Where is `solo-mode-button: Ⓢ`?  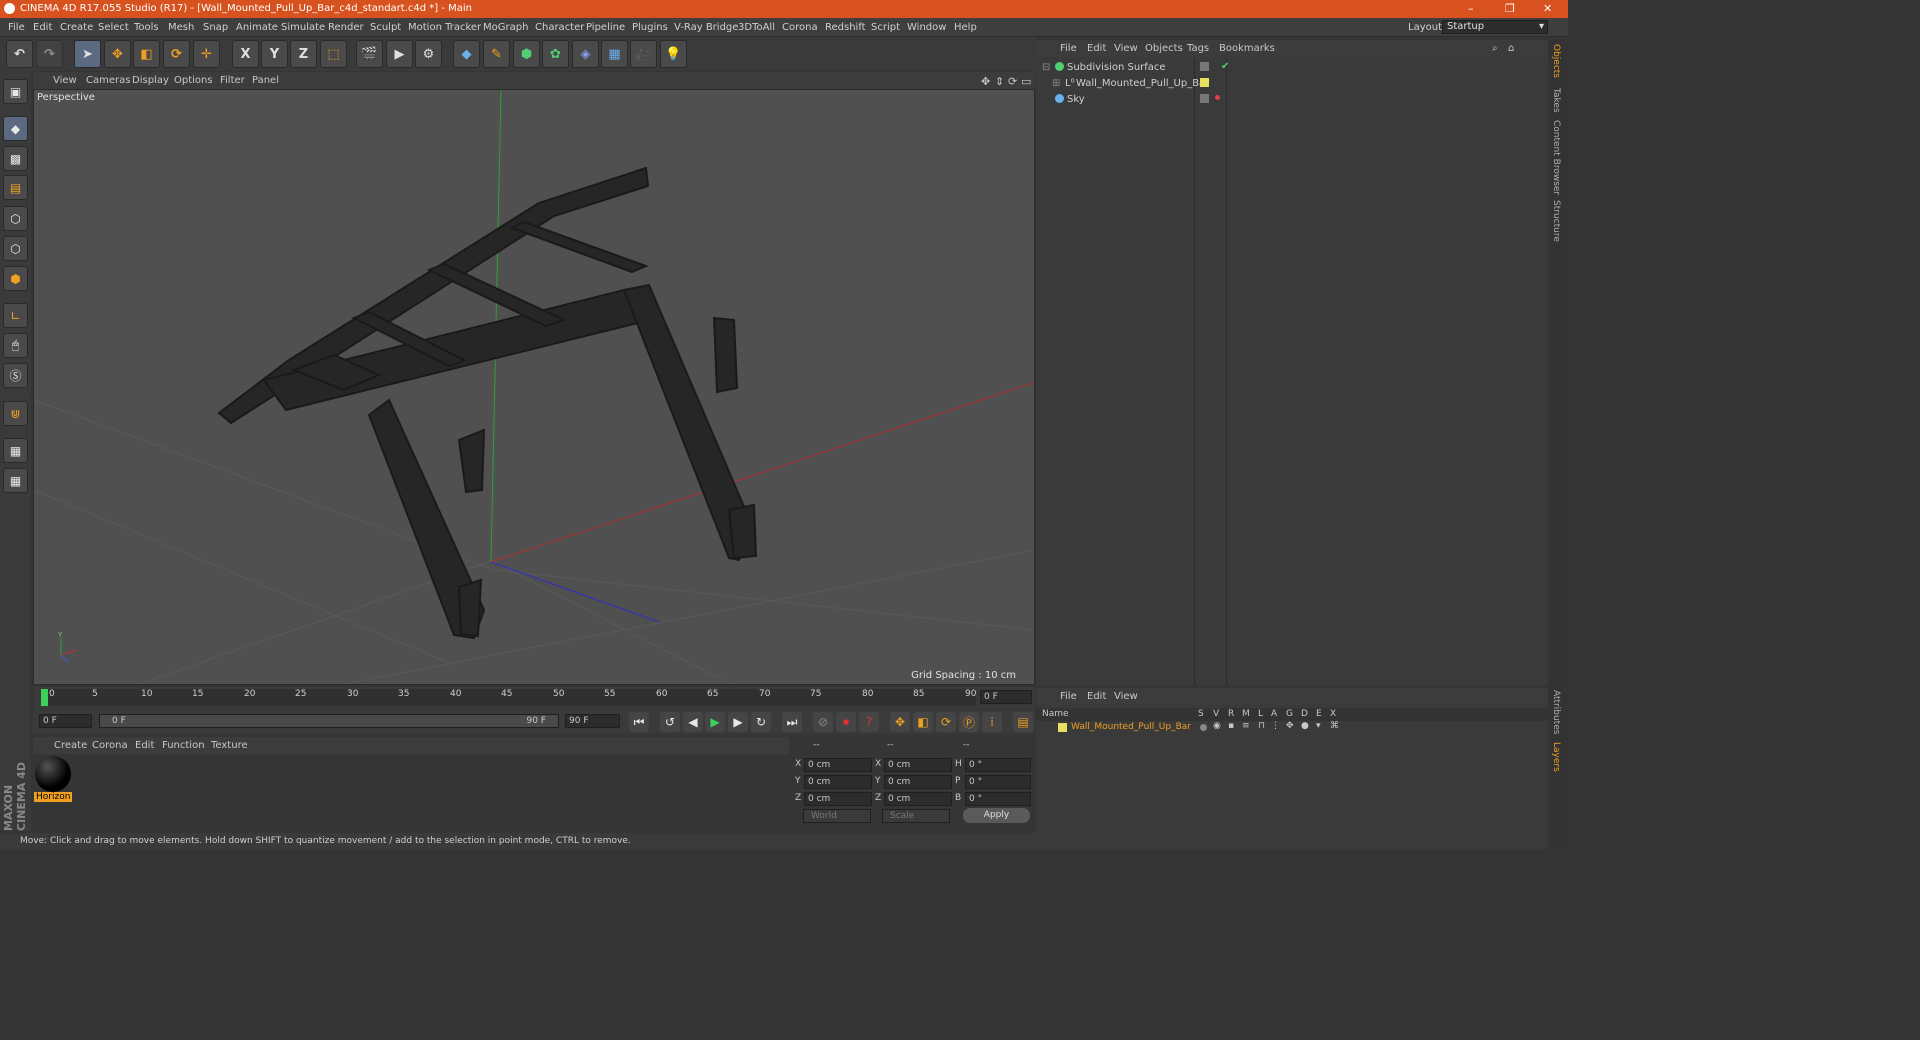
solo-mode-button: Ⓢ is located at coordinates (15, 375).